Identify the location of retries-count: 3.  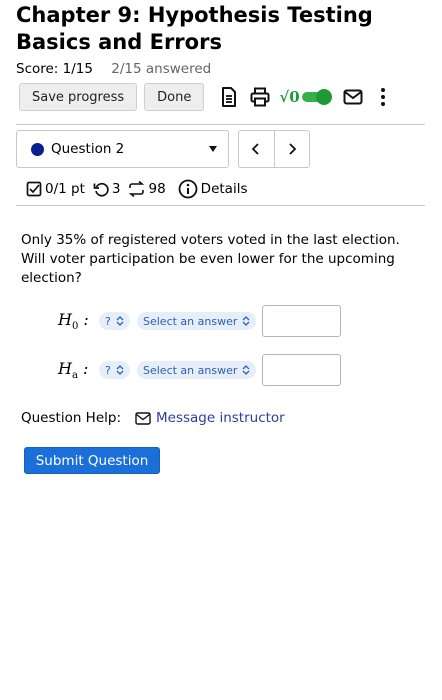
(116, 189).